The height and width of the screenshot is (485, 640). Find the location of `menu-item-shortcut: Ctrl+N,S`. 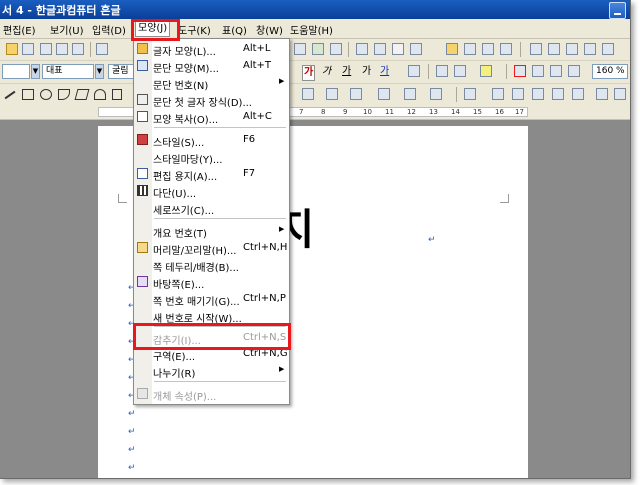

menu-item-shortcut: Ctrl+N,S is located at coordinates (265, 337).